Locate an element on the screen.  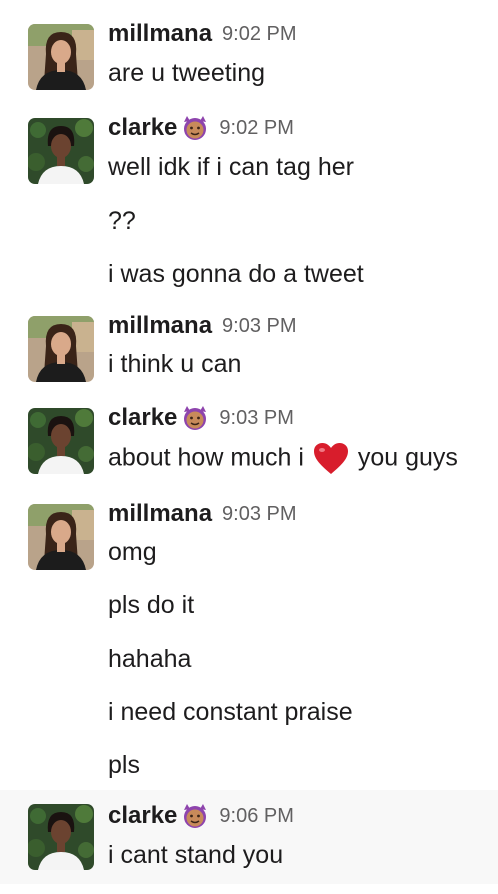
message-text: are u tweeting is located at coordinates (187, 73).